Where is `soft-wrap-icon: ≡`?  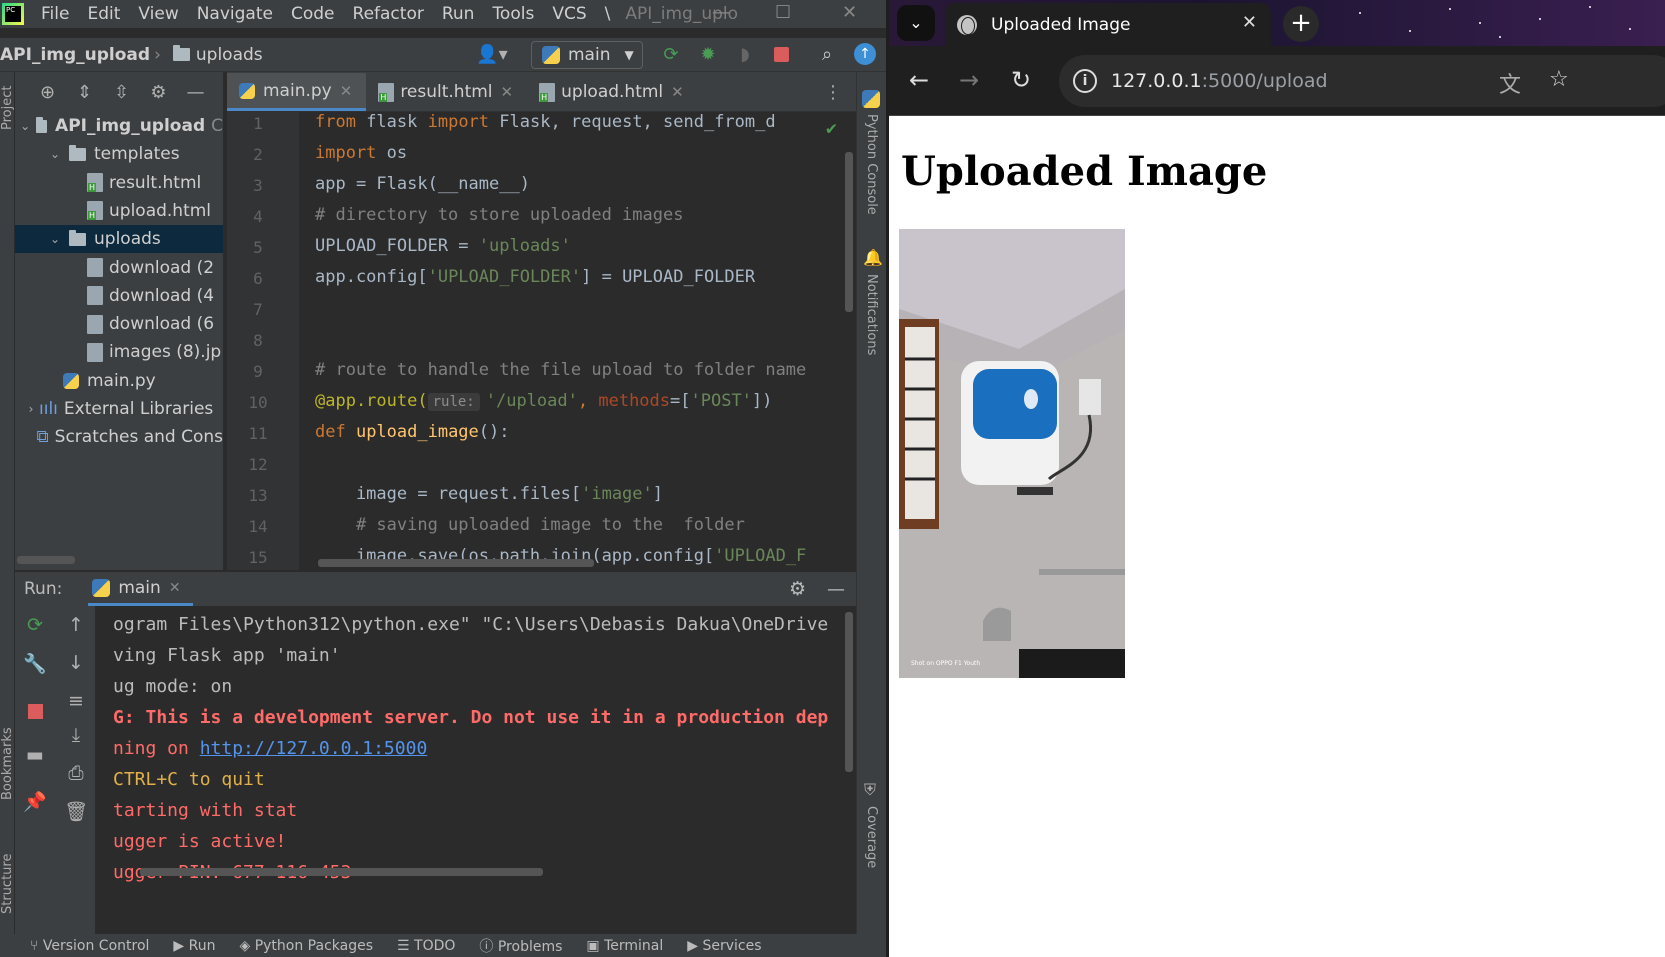
soft-wrap-icon: ≡ is located at coordinates (76, 705).